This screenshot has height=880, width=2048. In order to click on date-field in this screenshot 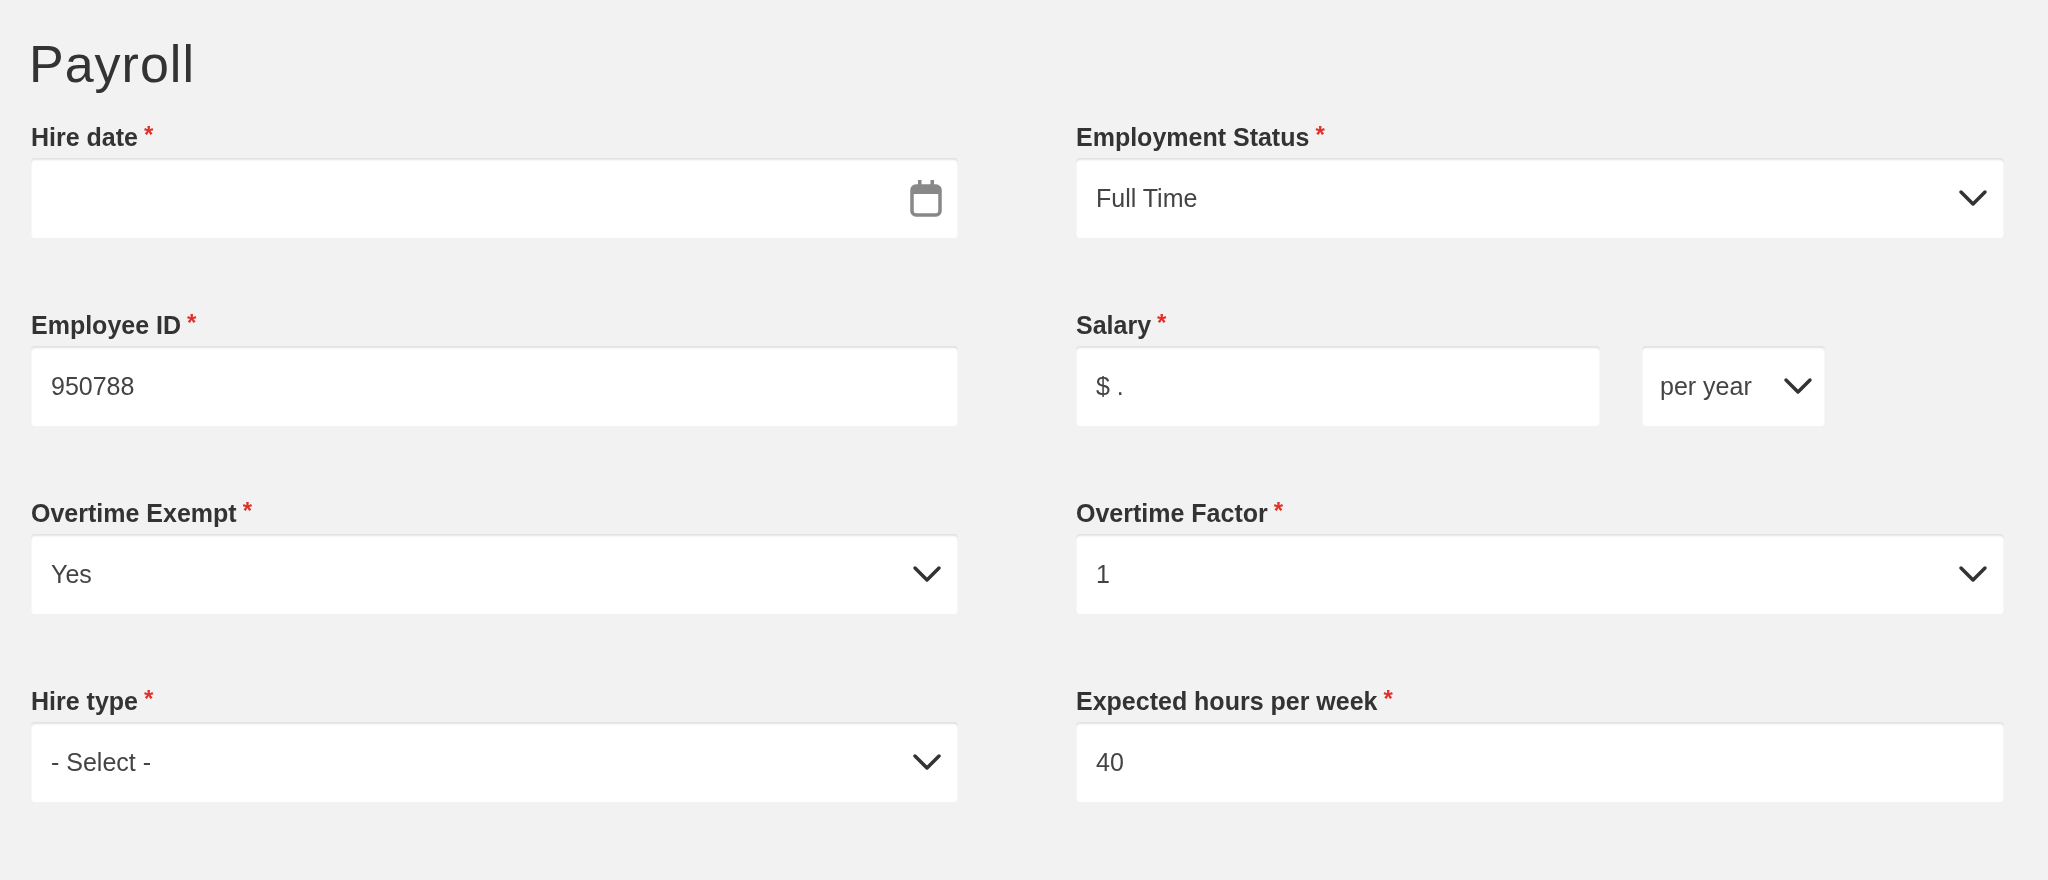, I will do `click(494, 198)`.